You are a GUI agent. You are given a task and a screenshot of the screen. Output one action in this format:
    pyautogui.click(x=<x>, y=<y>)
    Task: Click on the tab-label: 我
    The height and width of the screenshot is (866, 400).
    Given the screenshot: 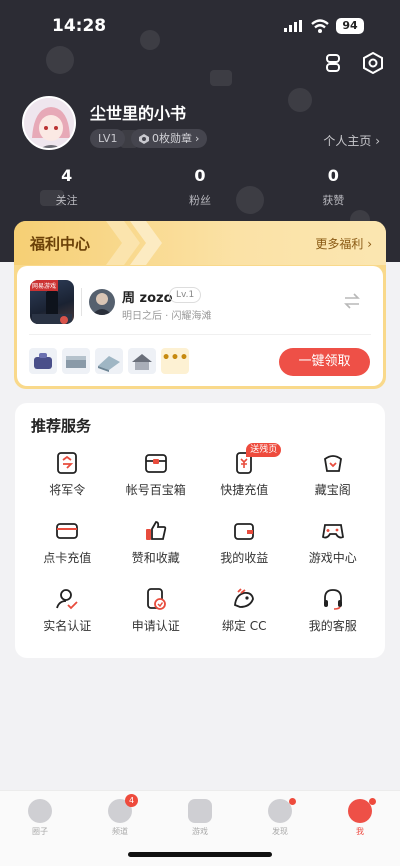 What is the action you would take?
    pyautogui.click(x=360, y=831)
    